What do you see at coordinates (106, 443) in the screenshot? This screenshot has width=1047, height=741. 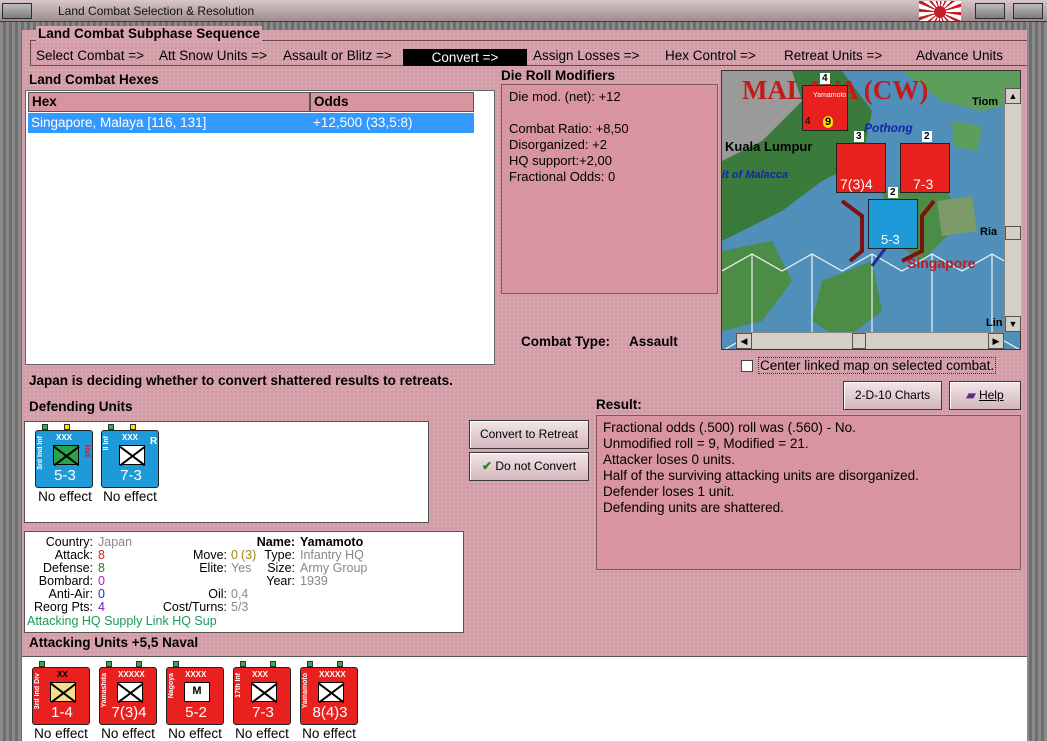 I see `unit-name: II Inf` at bounding box center [106, 443].